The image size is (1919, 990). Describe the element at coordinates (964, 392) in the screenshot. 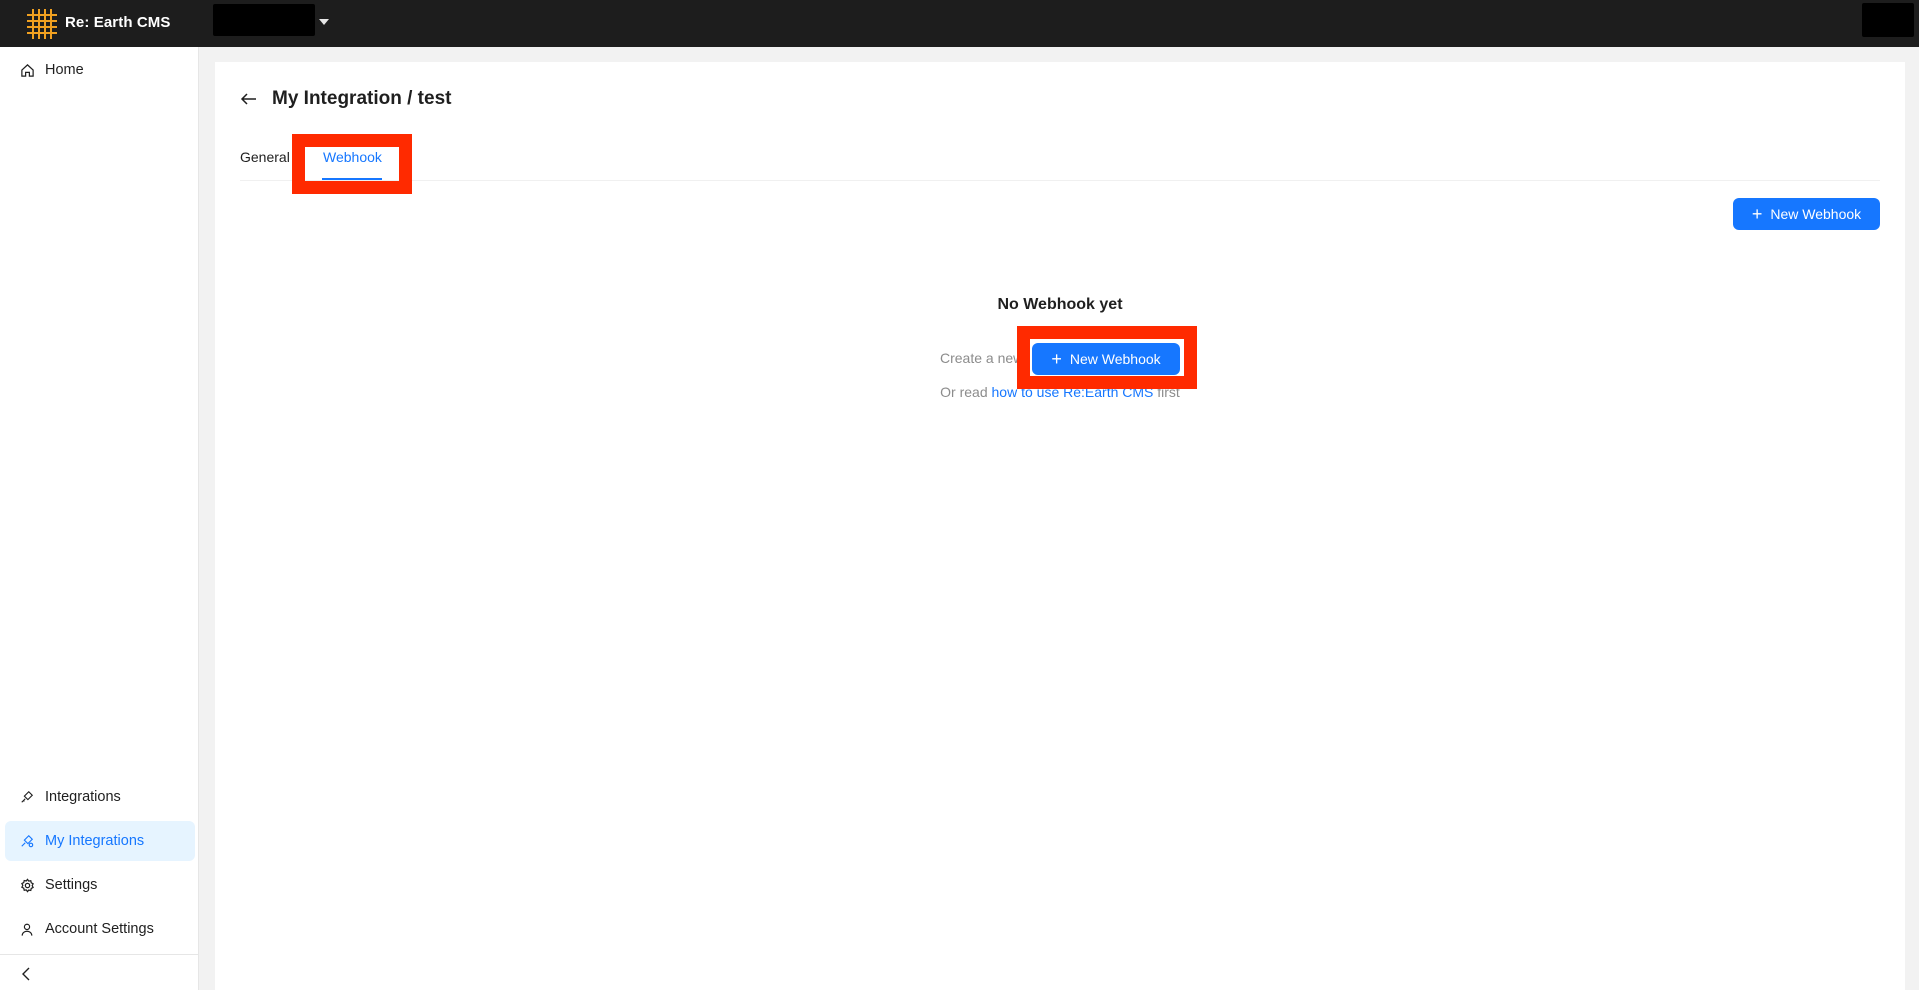

I see `read-prefix: Or read` at that location.